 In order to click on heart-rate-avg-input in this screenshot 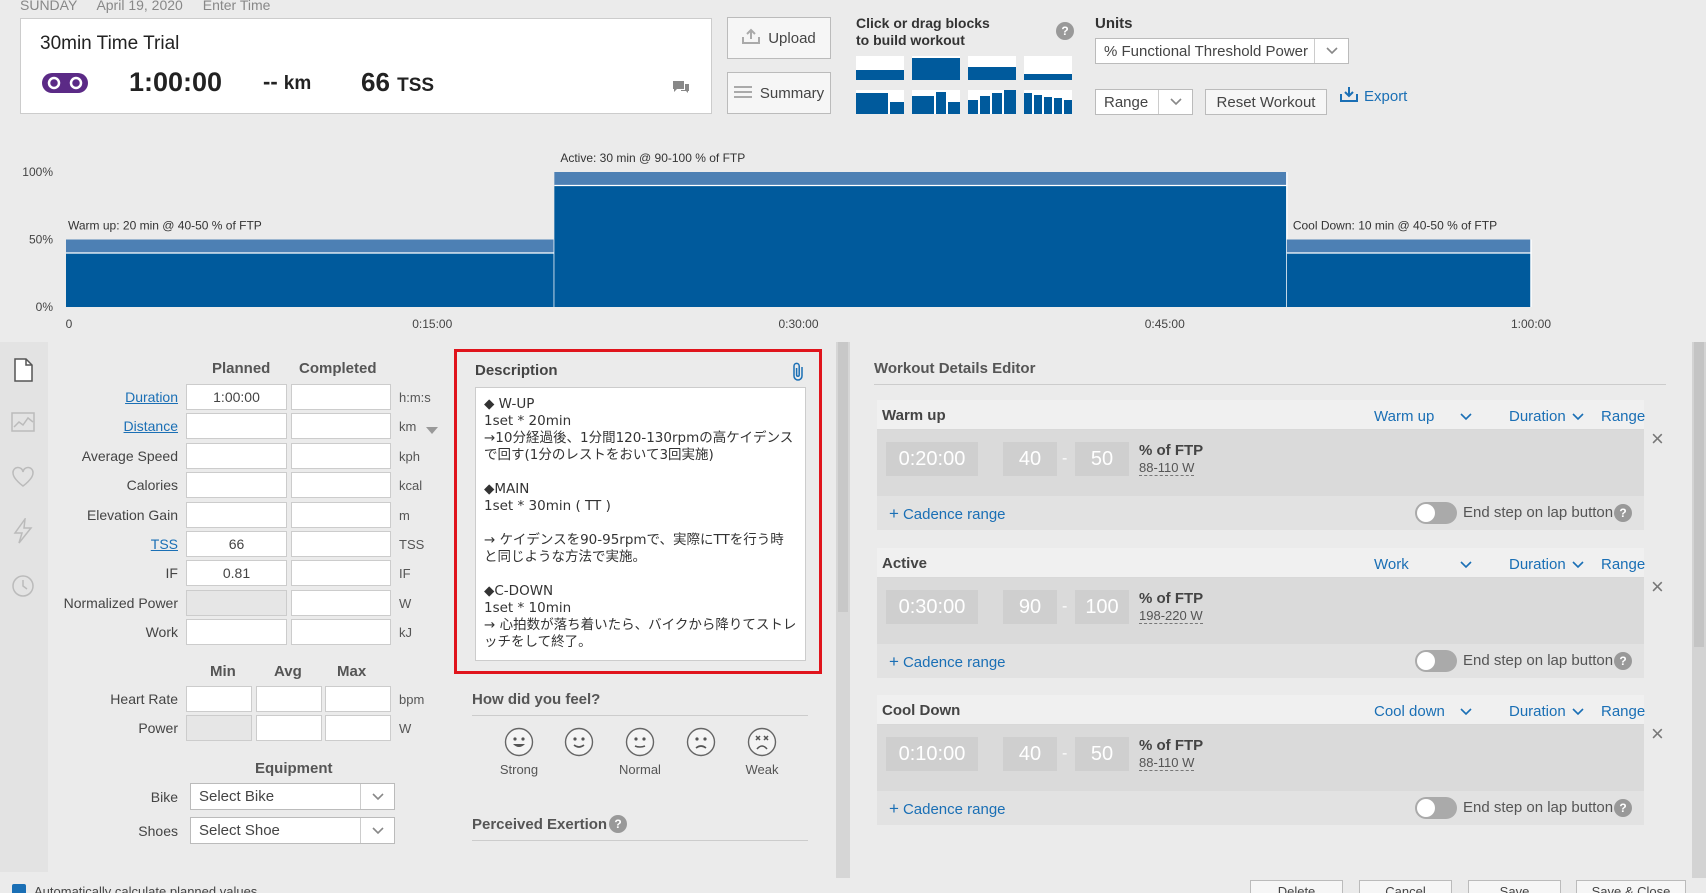, I will do `click(289, 699)`.